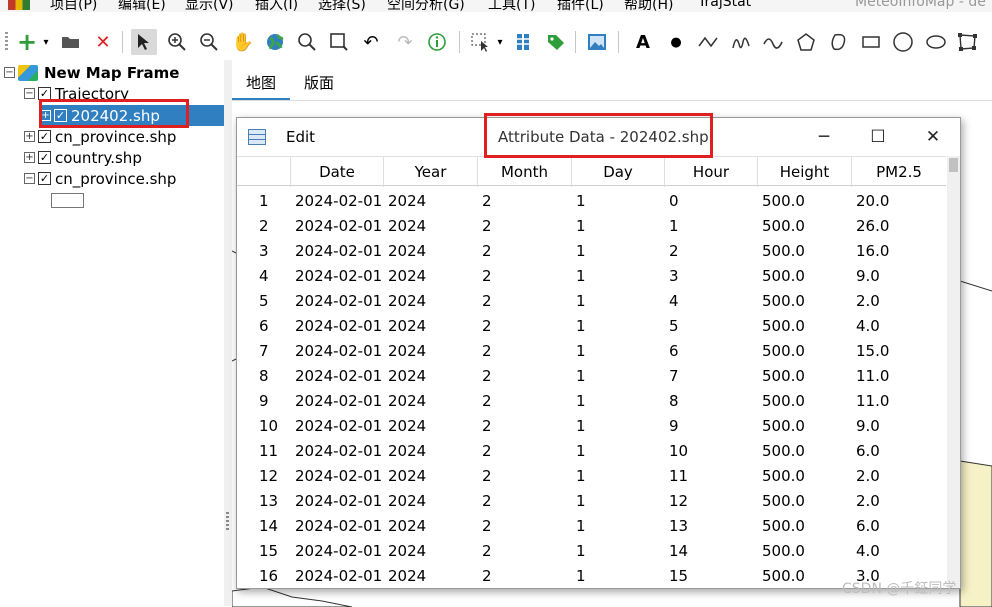 The image size is (992, 607). What do you see at coordinates (805, 172) in the screenshot?
I see `column-header: Height` at bounding box center [805, 172].